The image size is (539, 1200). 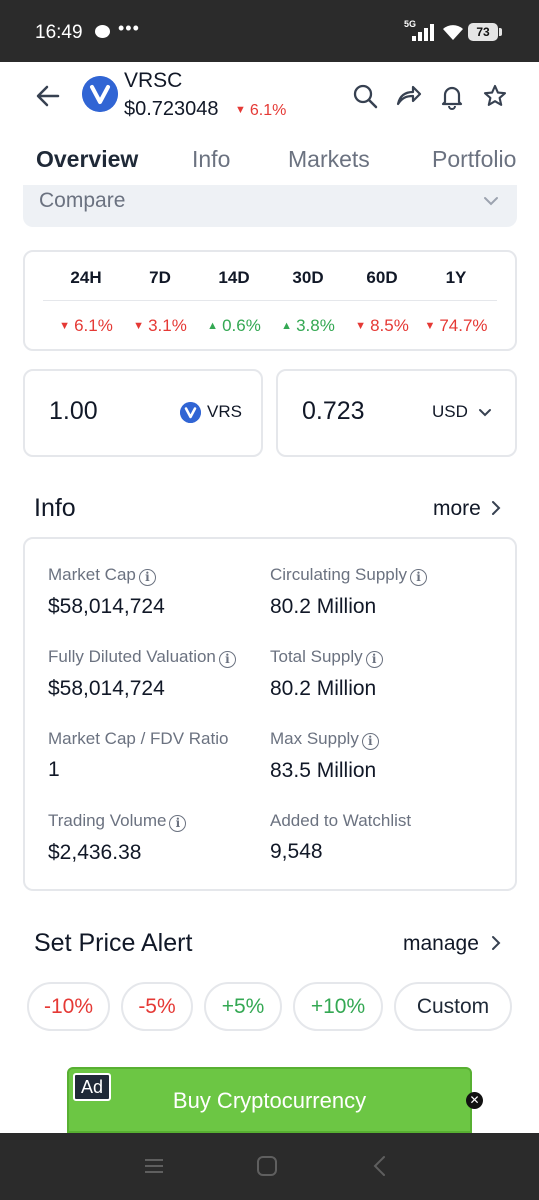 What do you see at coordinates (138, 738) in the screenshot?
I see `stat-label: Market Cap / FDV Ratio` at bounding box center [138, 738].